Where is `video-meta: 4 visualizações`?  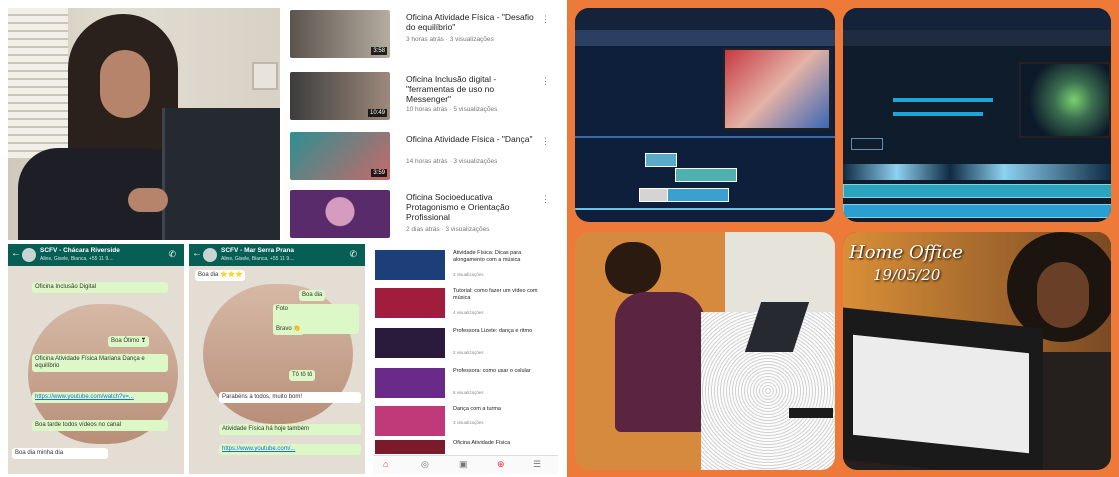
video-meta: 4 visualizações is located at coordinates (468, 312).